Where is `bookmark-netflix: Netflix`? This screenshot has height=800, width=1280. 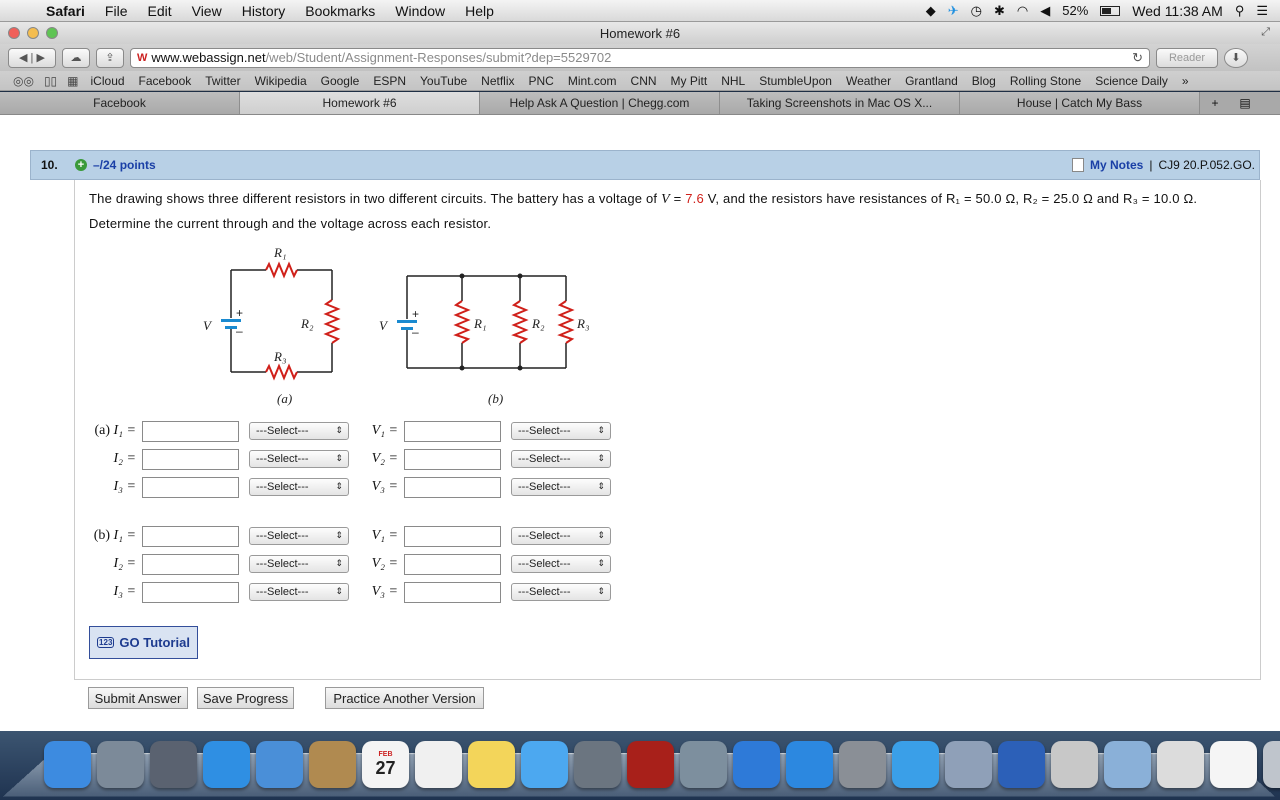
bookmark-netflix: Netflix is located at coordinates (497, 81).